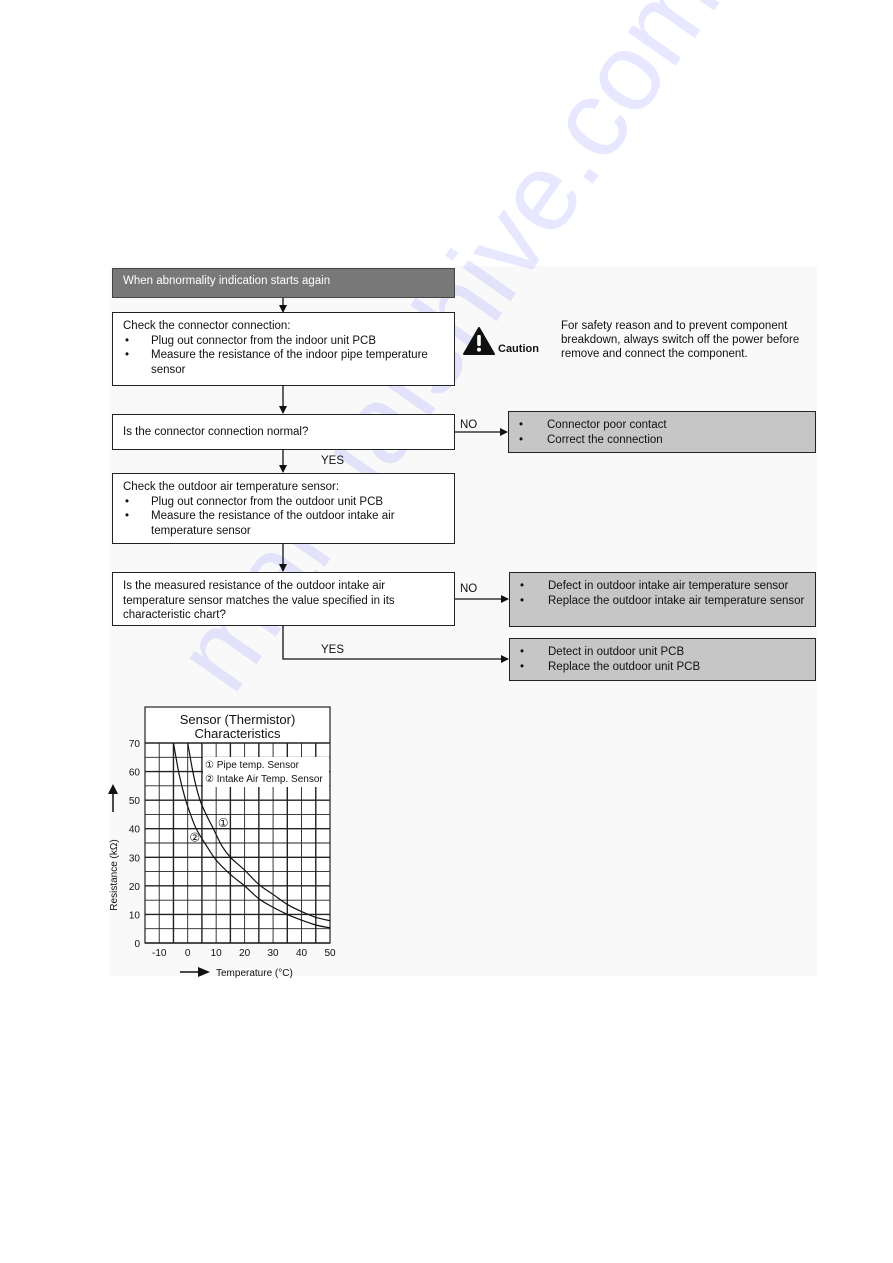 The height and width of the screenshot is (1263, 893). I want to click on y-axis-arrow, so click(113, 798).